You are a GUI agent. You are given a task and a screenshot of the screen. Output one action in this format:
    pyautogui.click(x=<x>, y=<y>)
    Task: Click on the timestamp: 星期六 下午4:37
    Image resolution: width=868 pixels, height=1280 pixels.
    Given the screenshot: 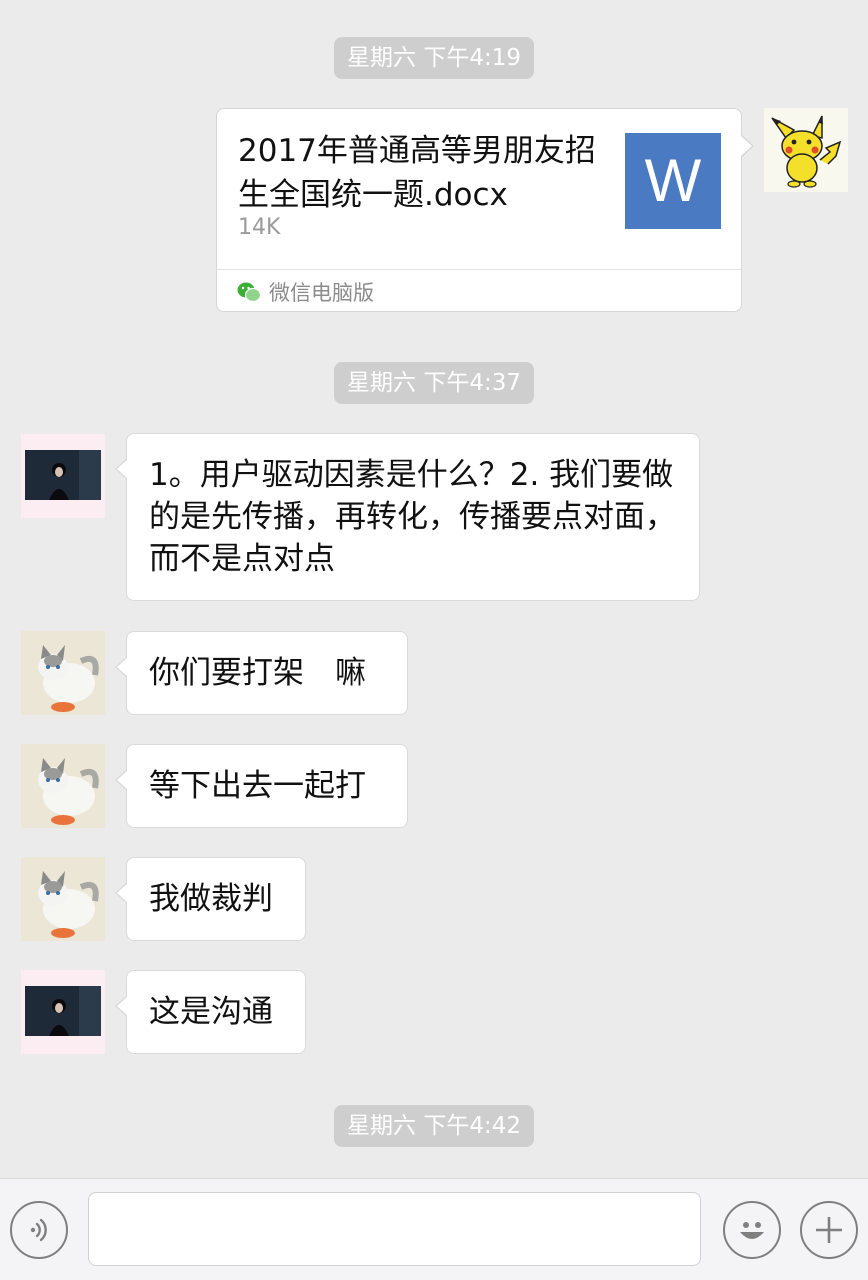 What is the action you would take?
    pyautogui.click(x=434, y=383)
    